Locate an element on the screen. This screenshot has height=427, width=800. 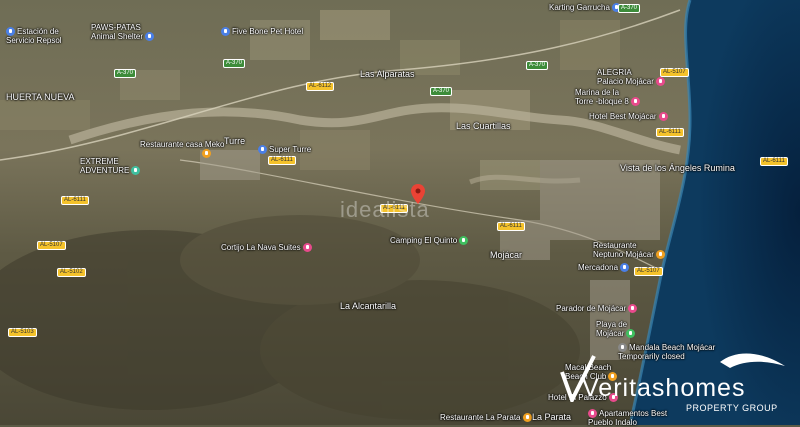
place-la-alcantarilla: La Alcantarilla is located at coordinates (368, 306).